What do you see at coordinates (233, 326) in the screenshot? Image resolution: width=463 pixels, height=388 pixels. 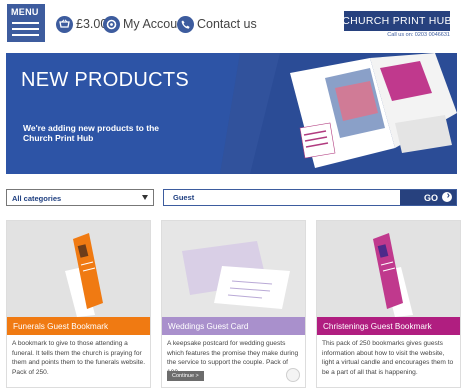 I see `product-title: Weddings Guest Card` at bounding box center [233, 326].